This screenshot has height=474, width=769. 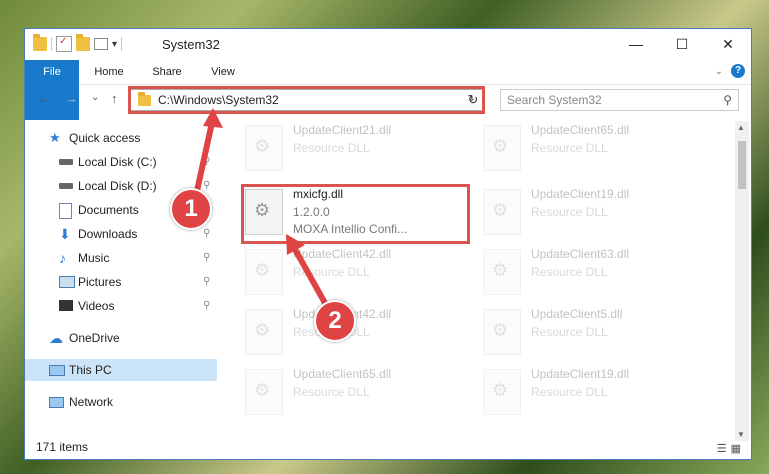 What do you see at coordinates (204, 159) in the screenshot?
I see `arrow-1-line` at bounding box center [204, 159].